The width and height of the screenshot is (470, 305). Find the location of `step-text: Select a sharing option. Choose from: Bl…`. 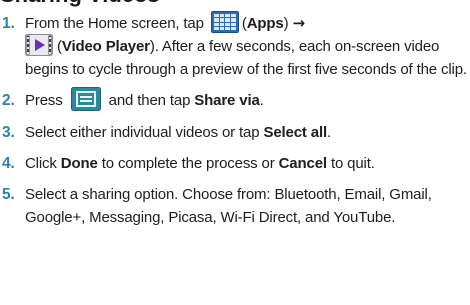

step-text: Select a sharing option. Choose from: Bl… is located at coordinates (228, 206).